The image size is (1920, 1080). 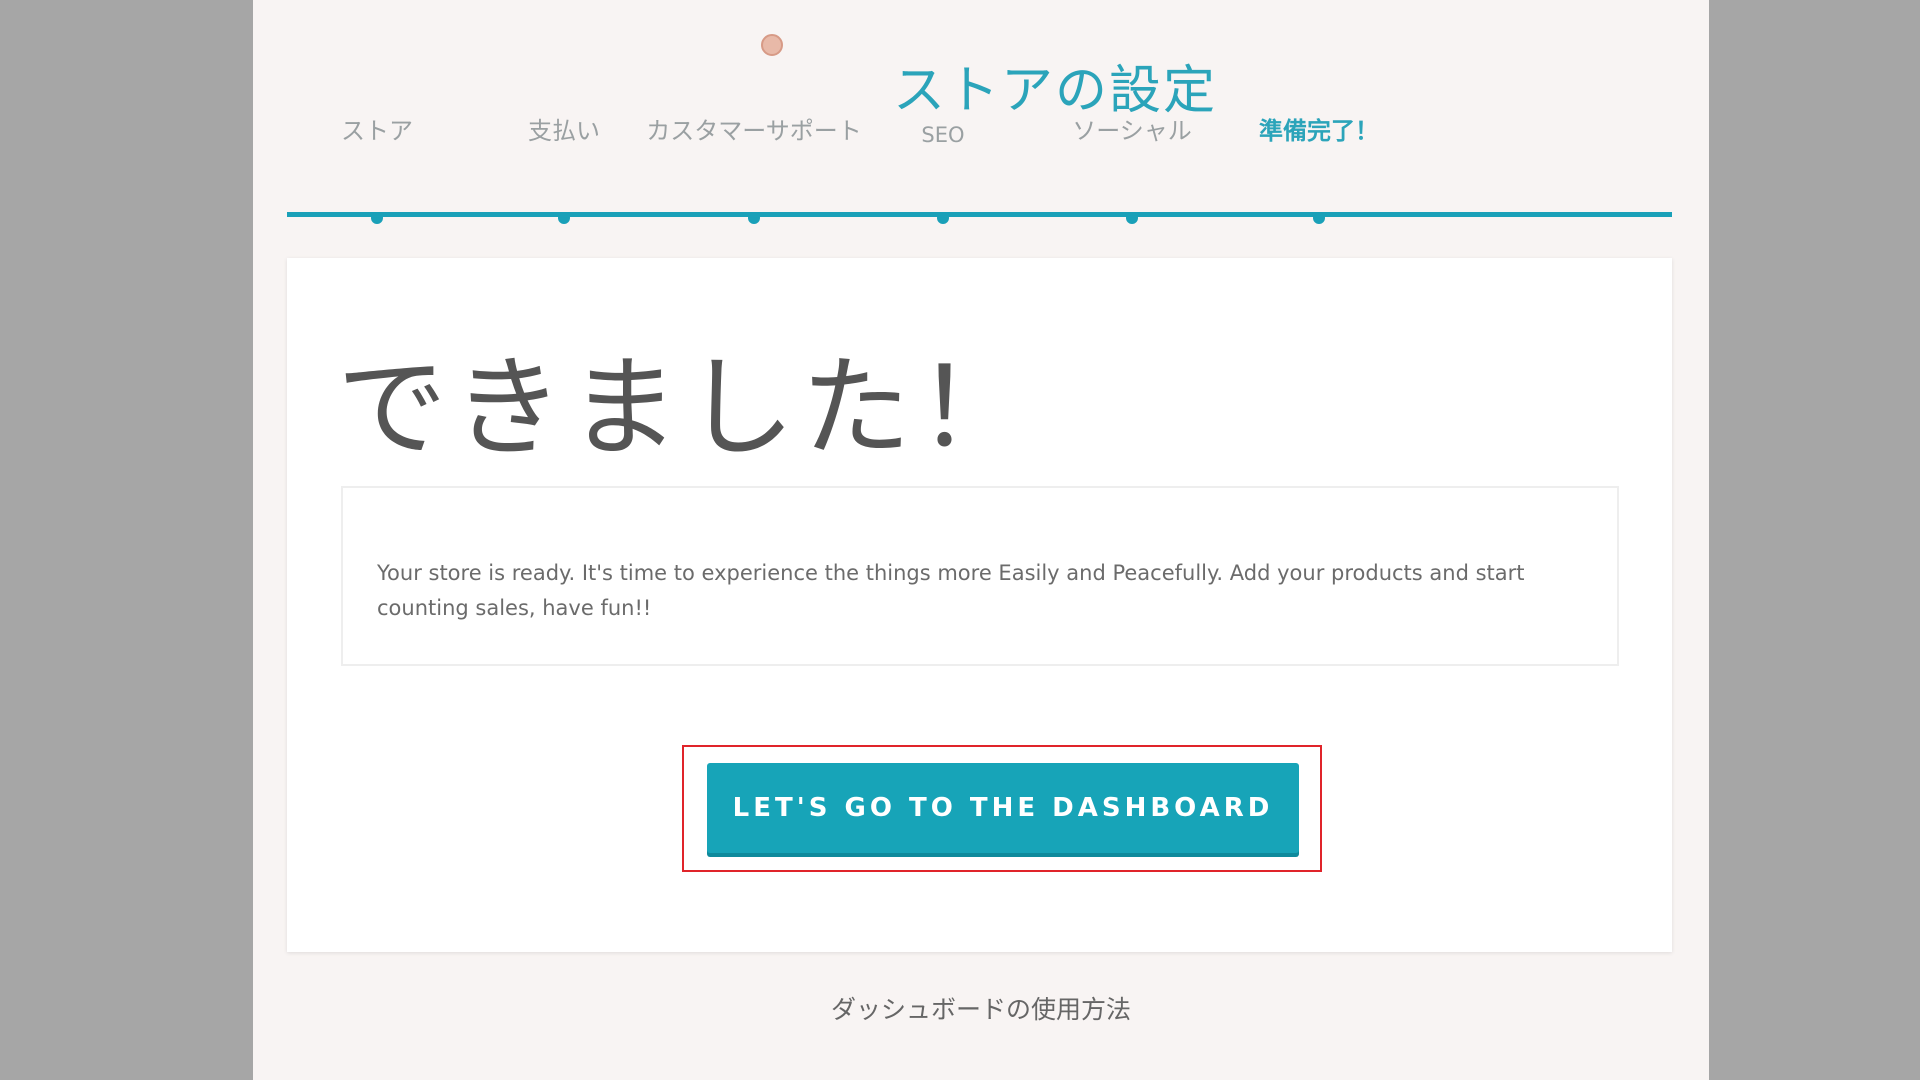 What do you see at coordinates (1003, 808) in the screenshot?
I see `go-to-dashboard-button: LET'S GO TO THE DASHBOARD` at bounding box center [1003, 808].